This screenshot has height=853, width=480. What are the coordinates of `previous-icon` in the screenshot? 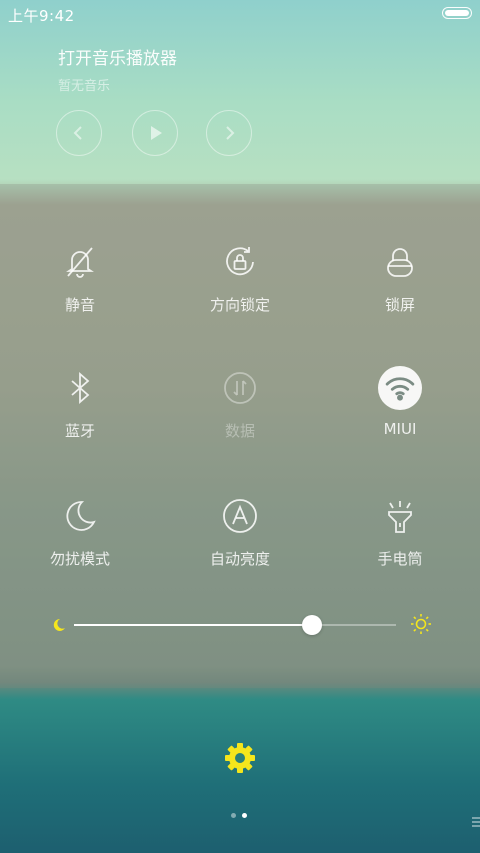 It's located at (77, 133).